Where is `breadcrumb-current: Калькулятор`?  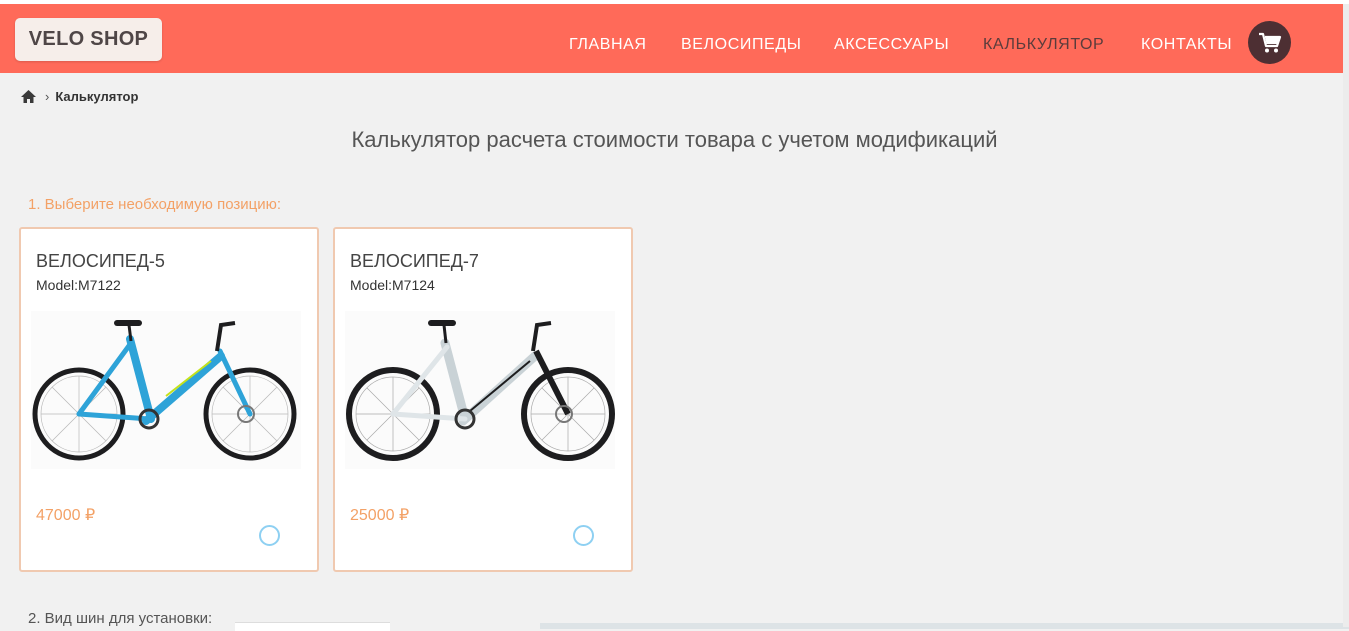 breadcrumb-current: Калькулятор is located at coordinates (97, 96).